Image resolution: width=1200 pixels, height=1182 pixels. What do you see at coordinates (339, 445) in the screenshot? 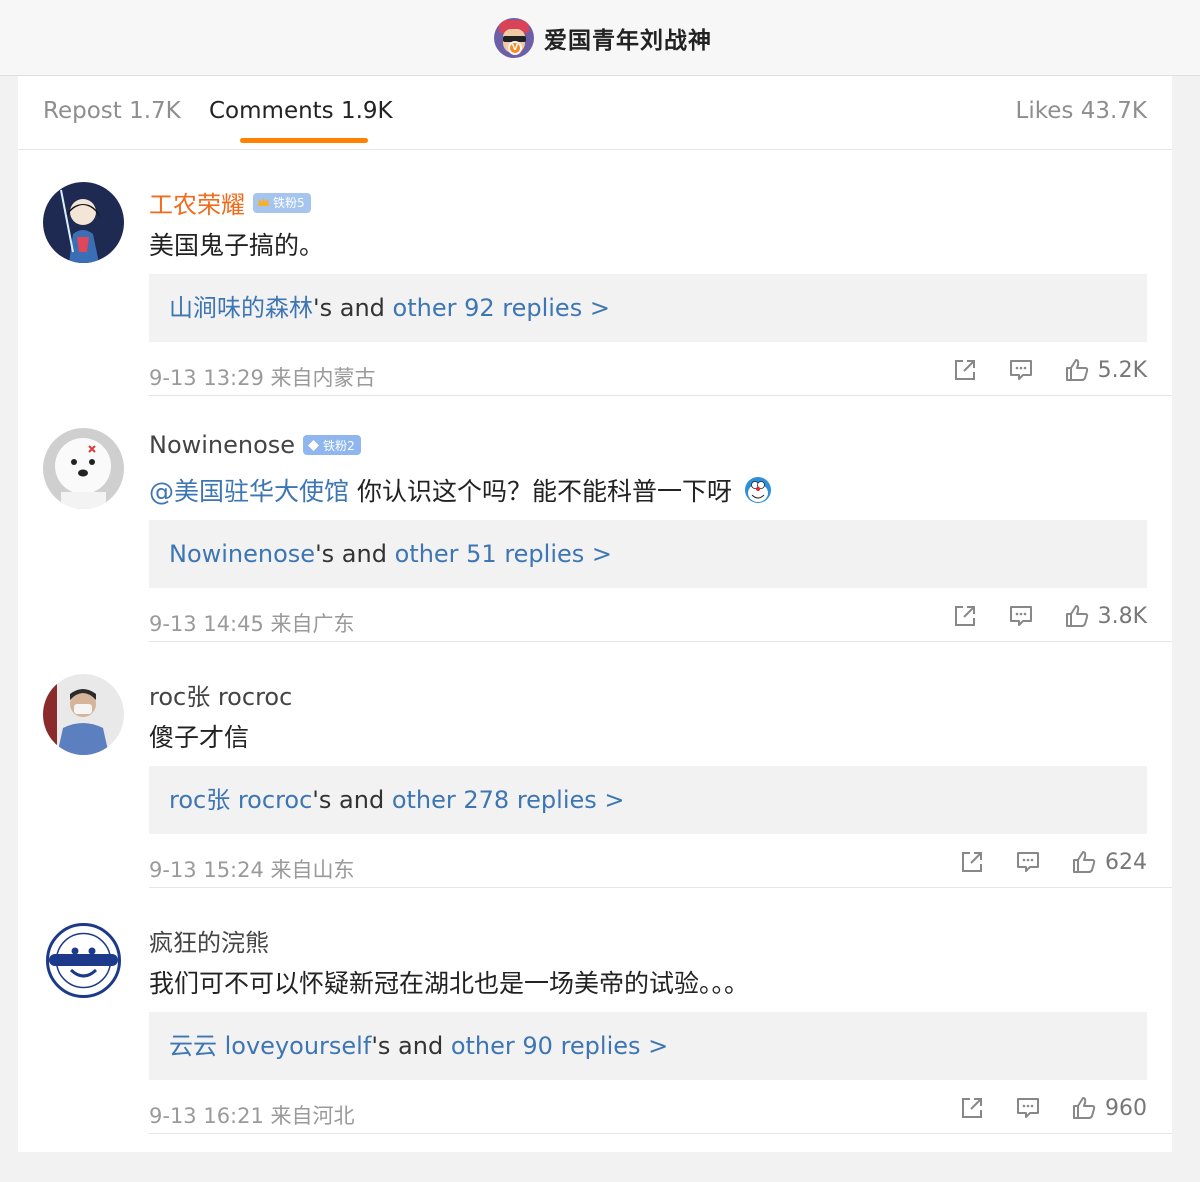
I see `fan-badge-label: 铁粉2` at bounding box center [339, 445].